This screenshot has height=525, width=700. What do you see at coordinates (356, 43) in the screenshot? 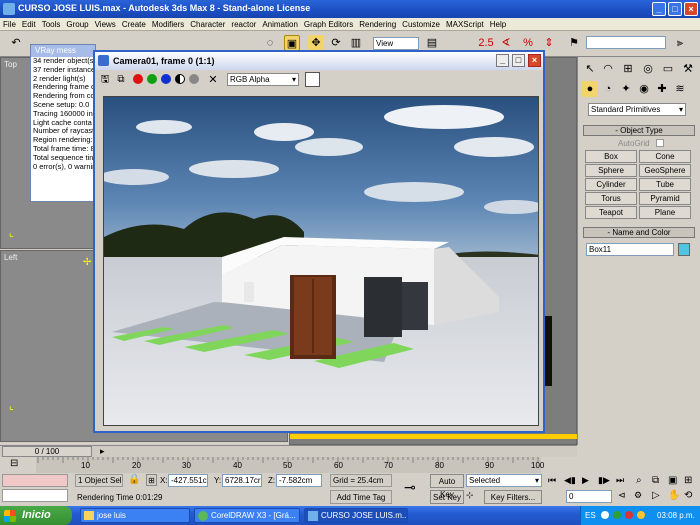
I see `scale-icon: ▥` at bounding box center [356, 43].